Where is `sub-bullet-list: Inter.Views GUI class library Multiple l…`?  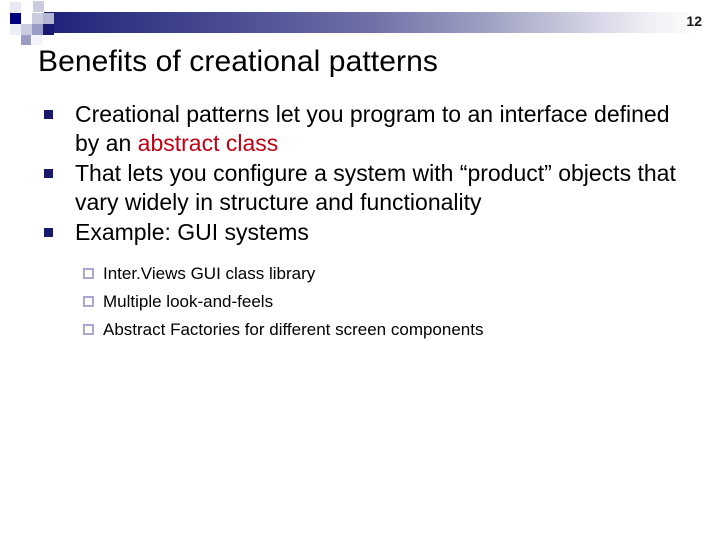
sub-bullet-list: Inter.Views GUI class library Multiple l… is located at coordinates (367, 301).